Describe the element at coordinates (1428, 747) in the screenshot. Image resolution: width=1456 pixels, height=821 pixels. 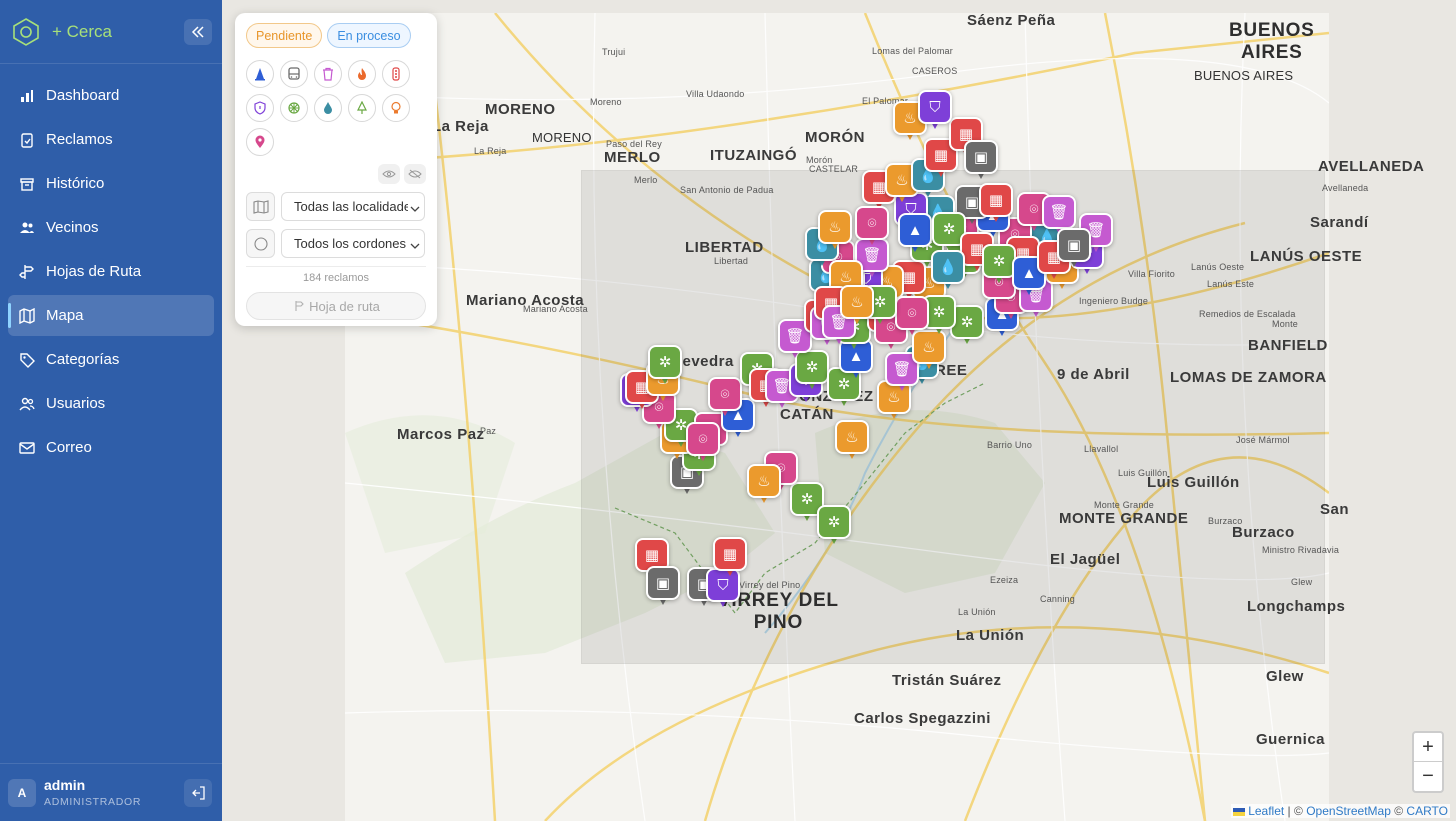
I see `zoom-in-button: +` at that location.